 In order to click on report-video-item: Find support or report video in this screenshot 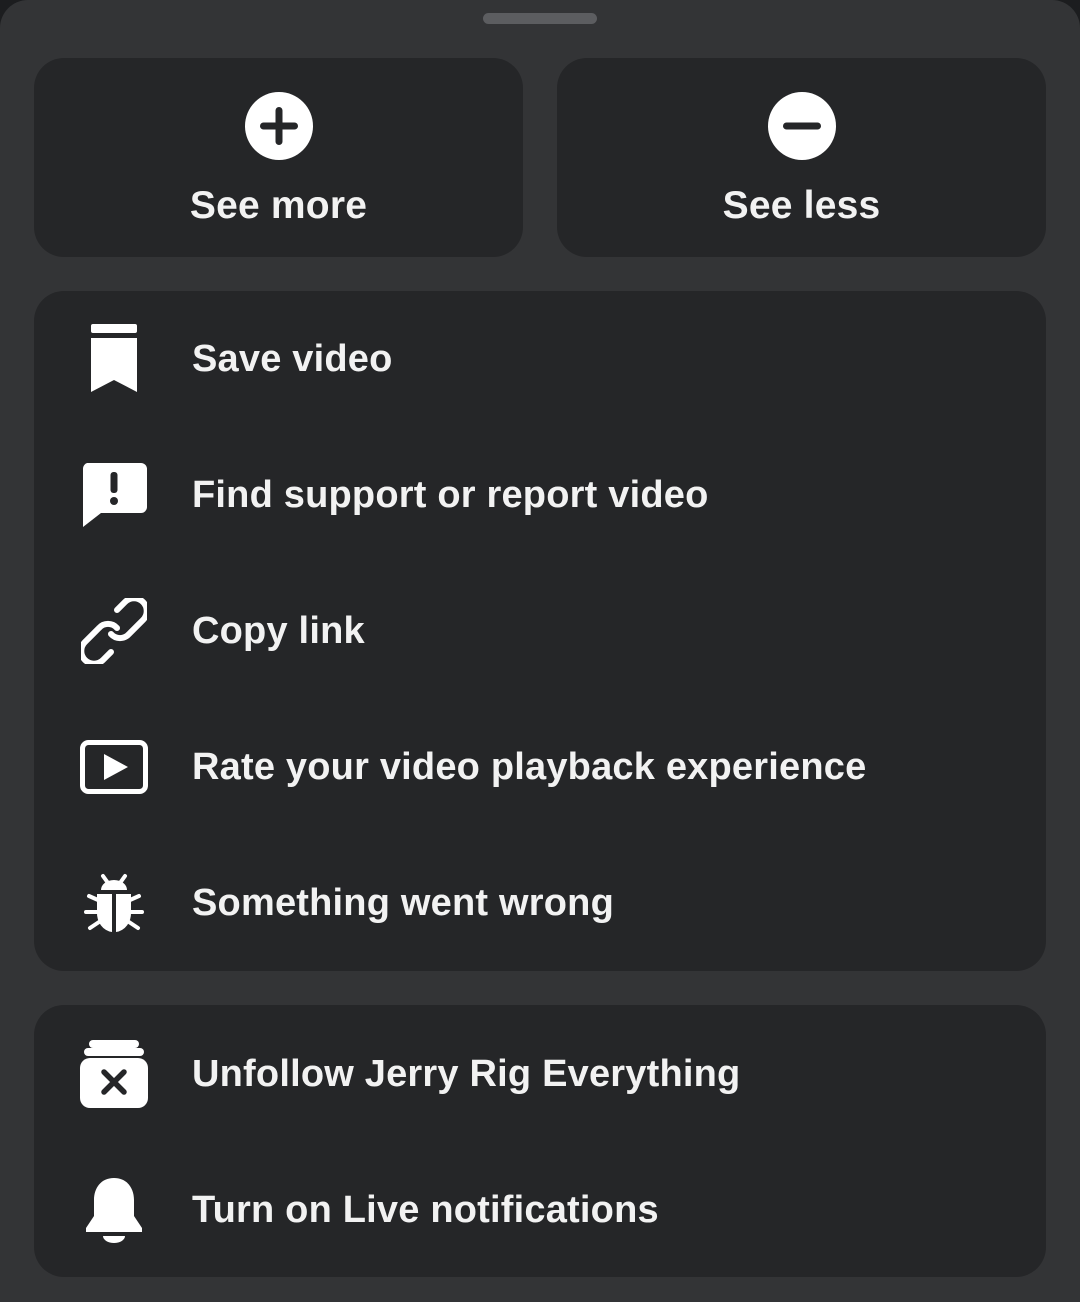, I will do `click(540, 495)`.